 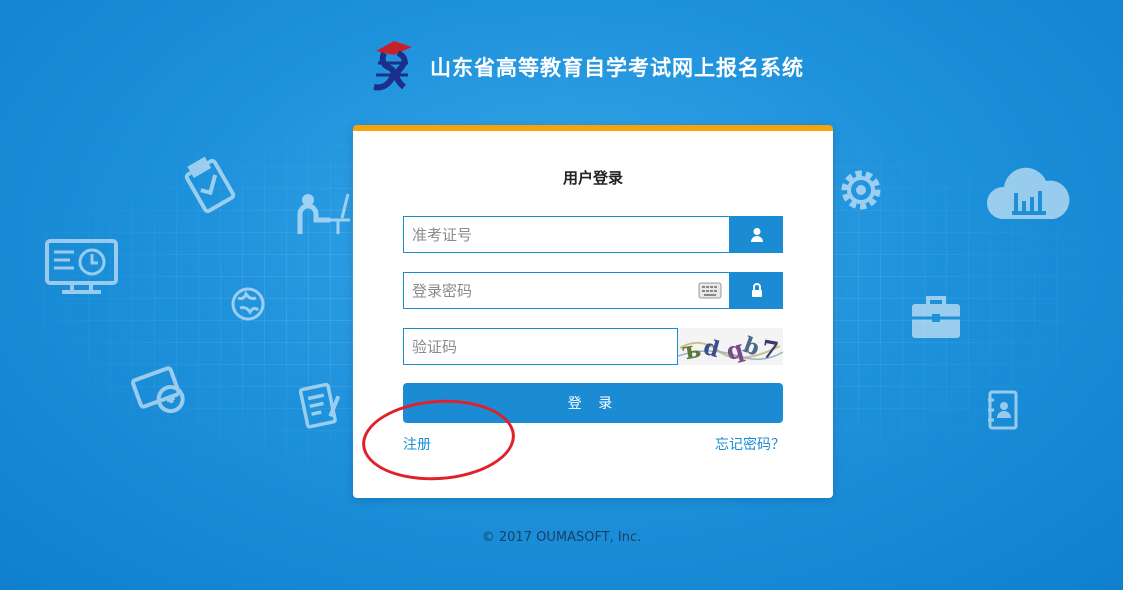 I want to click on contact-book-icon, so click(x=1003, y=410).